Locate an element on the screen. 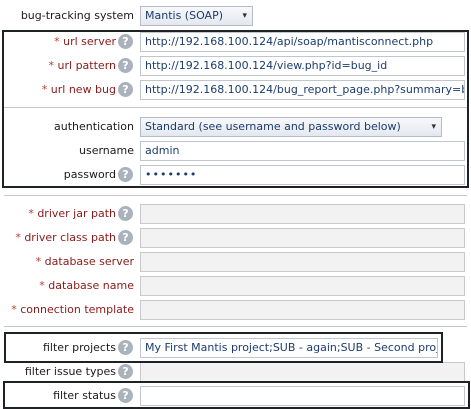 This screenshot has width=471, height=409. password-input: ••••••• is located at coordinates (302, 175).